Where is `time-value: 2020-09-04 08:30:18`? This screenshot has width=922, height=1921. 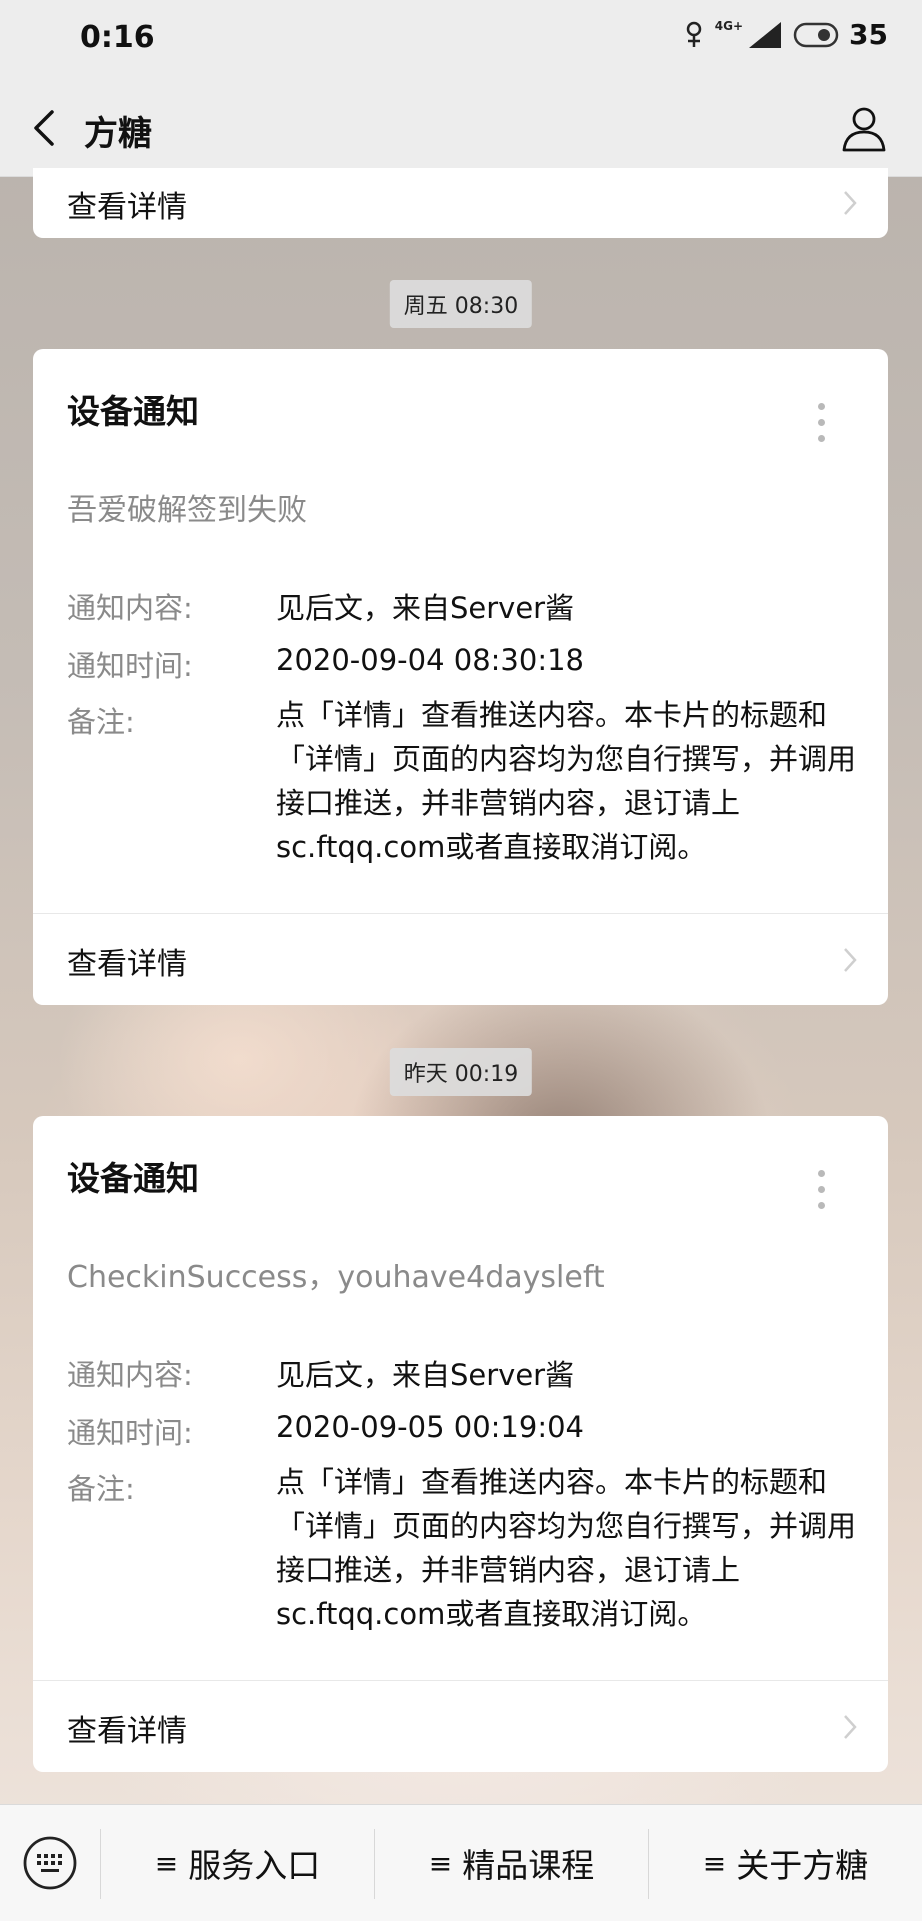 time-value: 2020-09-04 08:30:18 is located at coordinates (430, 660).